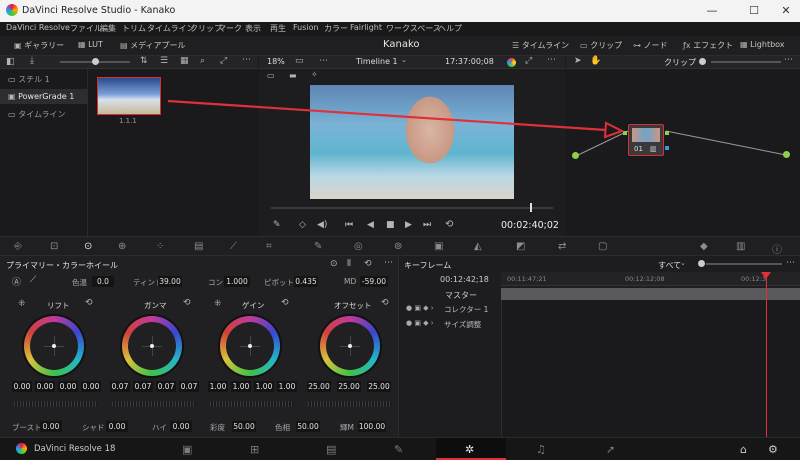 Image resolution: width=800 pixels, height=460 pixels. Describe the element at coordinates (153, 45) in the screenshot. I see `mediapool-button: ▤ メディアプール` at that location.